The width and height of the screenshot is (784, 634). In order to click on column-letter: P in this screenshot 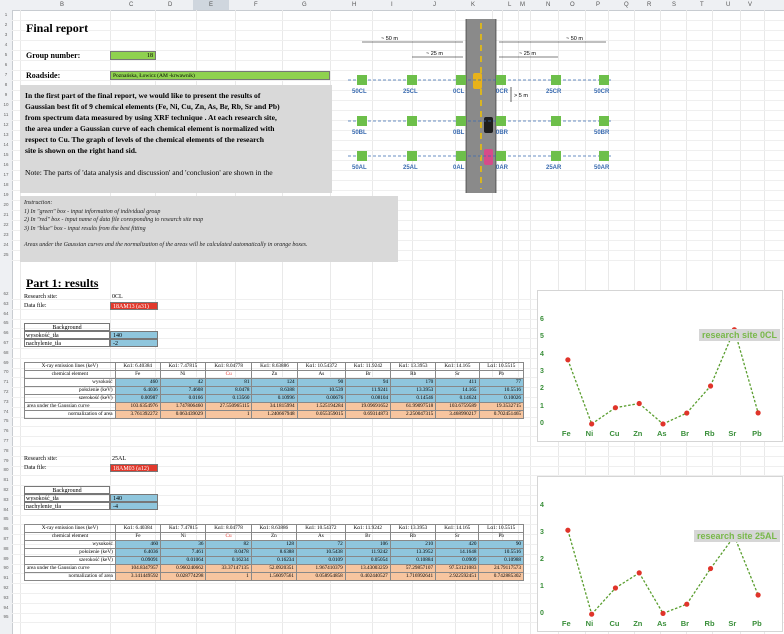, I will do `click(598, 5)`.